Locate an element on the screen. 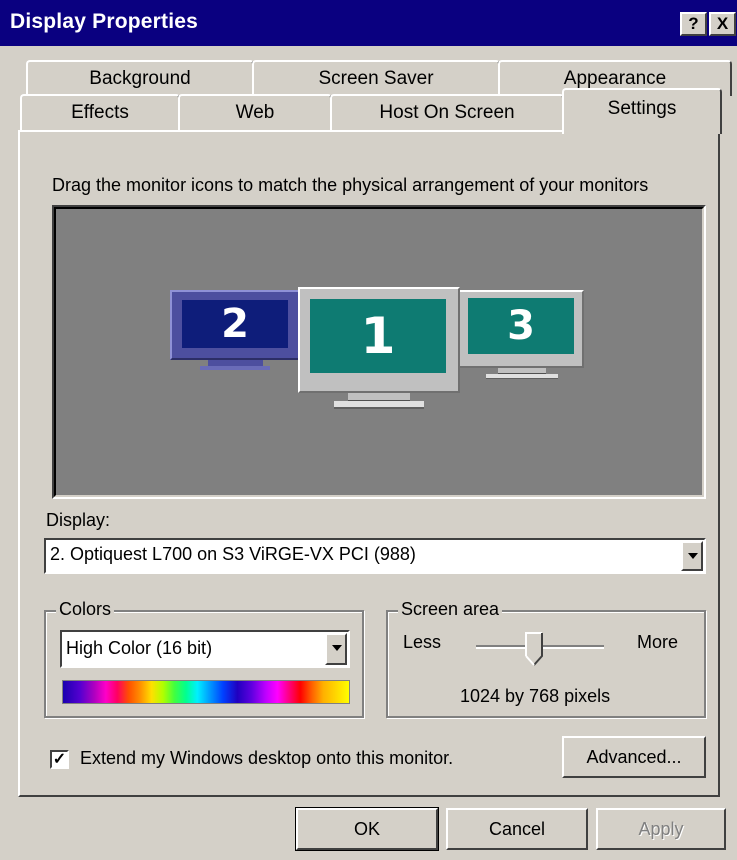  monitor-3-icon: 3 is located at coordinates (521, 334).